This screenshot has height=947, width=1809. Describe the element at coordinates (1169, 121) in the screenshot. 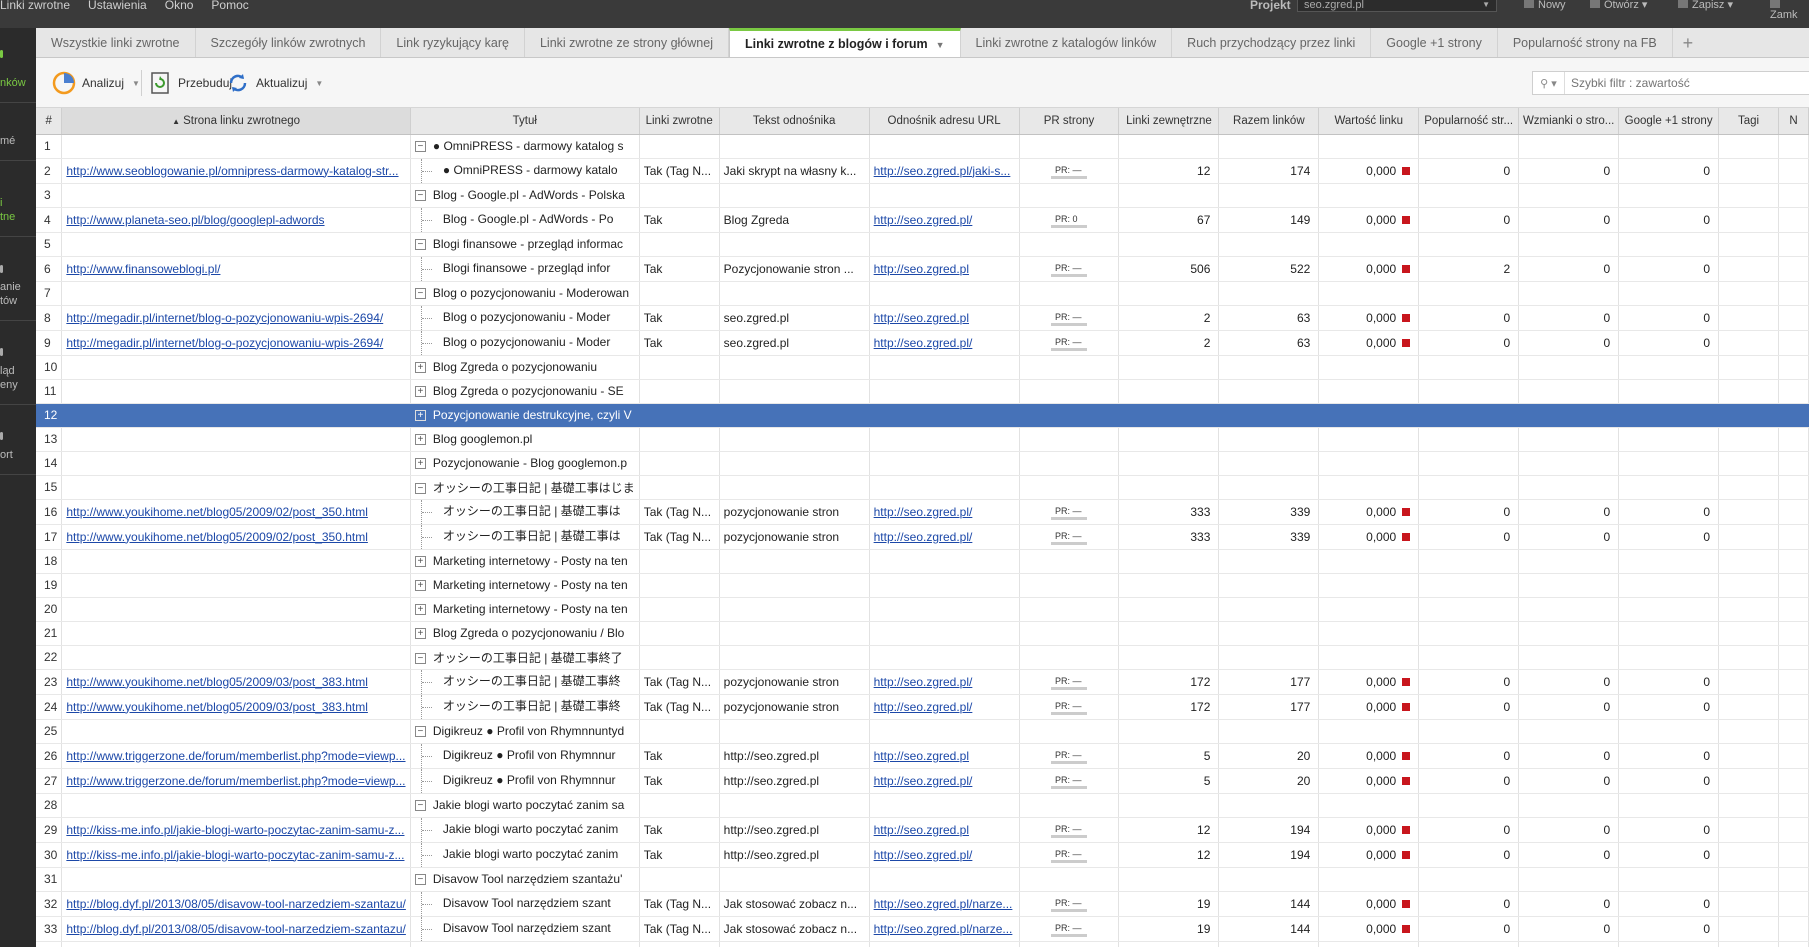

I see `col-header-external-links: Linki zewnętrzne` at that location.